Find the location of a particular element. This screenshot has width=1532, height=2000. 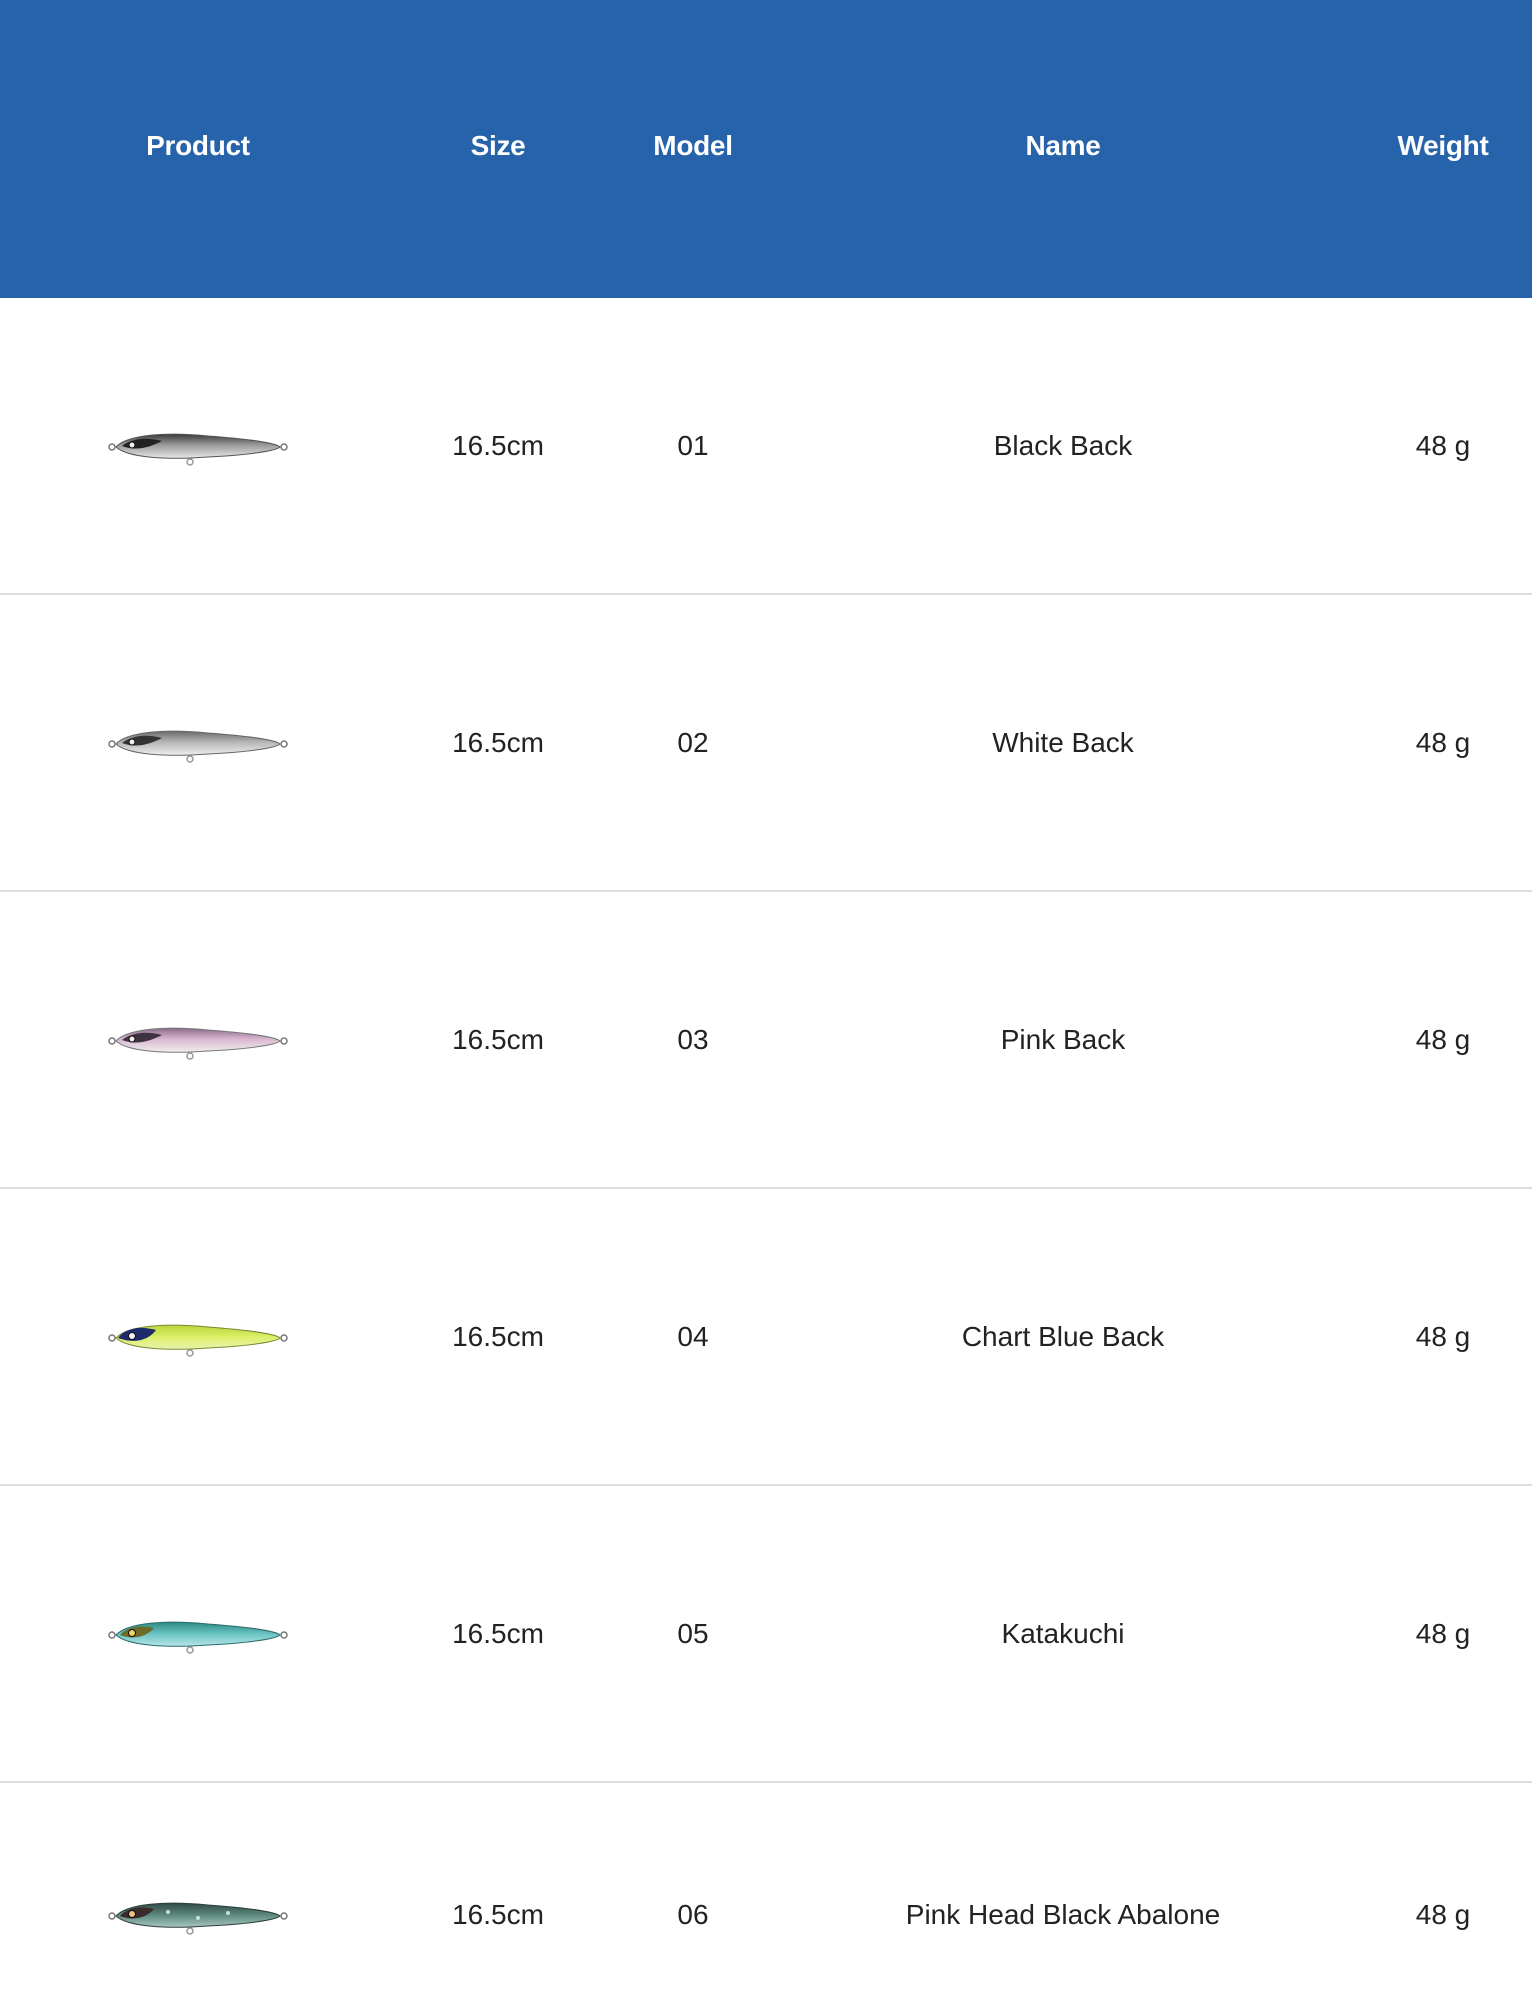

name-cell: Chart Blue Back is located at coordinates (1063, 1336).